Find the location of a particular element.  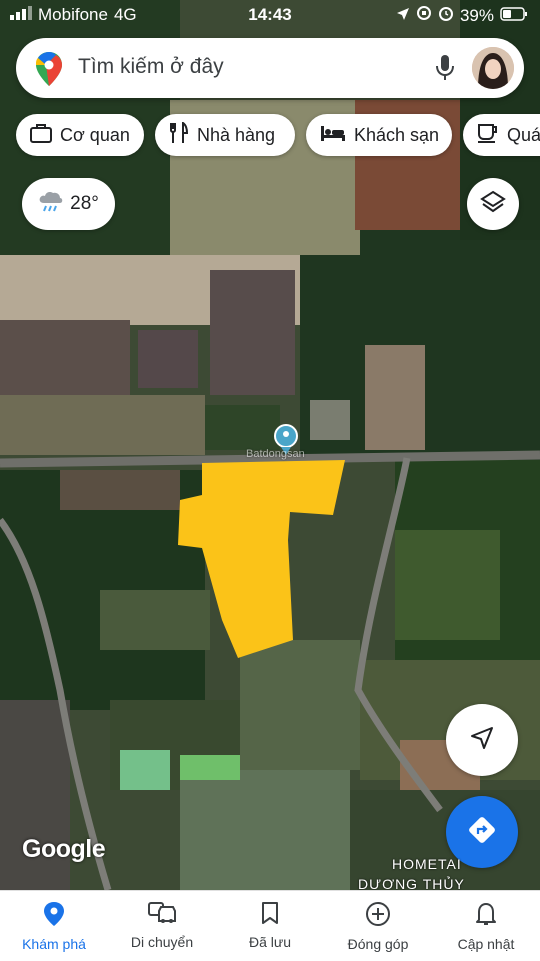

cup-icon is located at coordinates (488, 135).